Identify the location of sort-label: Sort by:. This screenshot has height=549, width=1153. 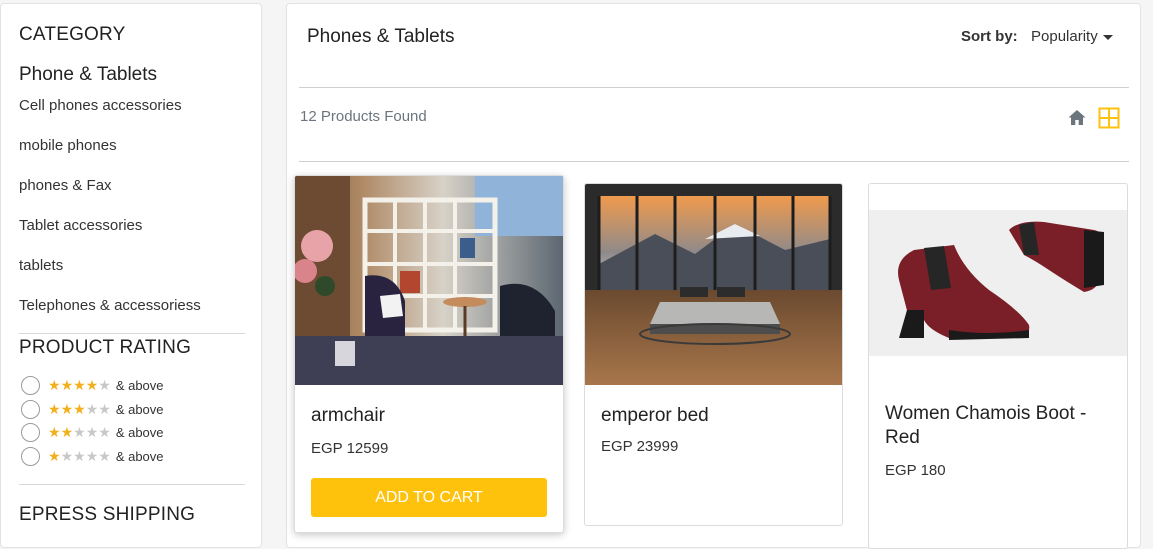
(989, 36).